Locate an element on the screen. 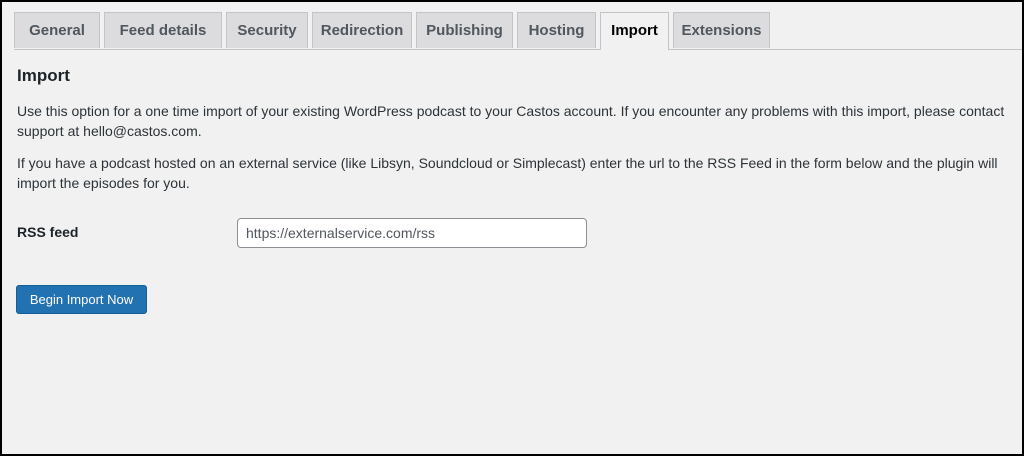  tab-extensions: Extensions is located at coordinates (721, 30).